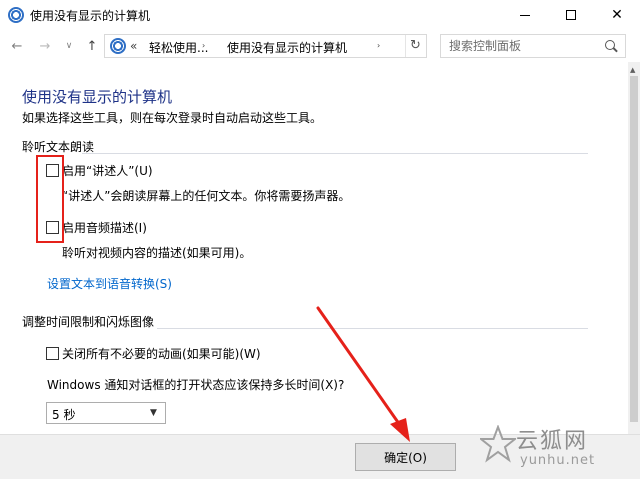 This screenshot has width=640, height=479. Describe the element at coordinates (50, 199) in the screenshot. I see `annotation-highlight-box` at that location.